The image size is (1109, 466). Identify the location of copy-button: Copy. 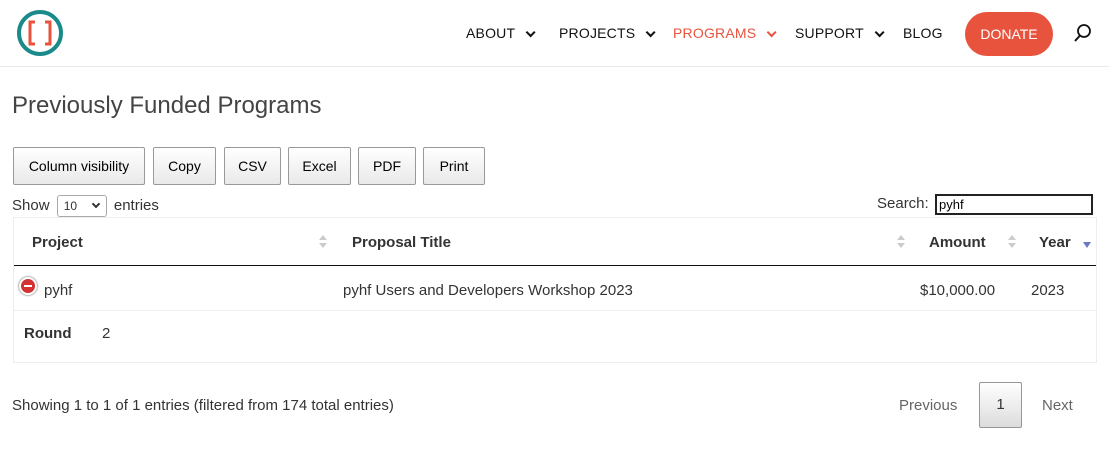
(184, 166).